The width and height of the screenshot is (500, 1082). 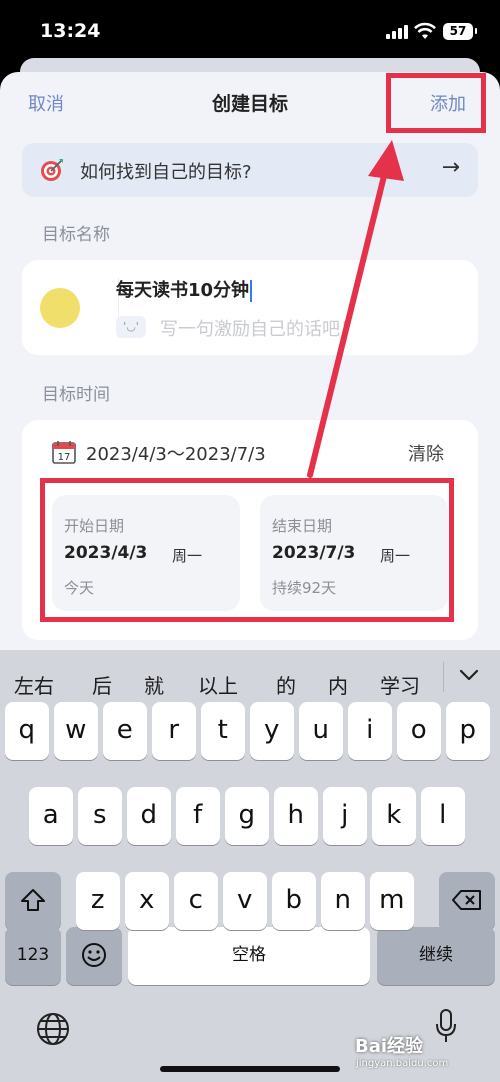 What do you see at coordinates (443, 816) in the screenshot?
I see `key-l: l` at bounding box center [443, 816].